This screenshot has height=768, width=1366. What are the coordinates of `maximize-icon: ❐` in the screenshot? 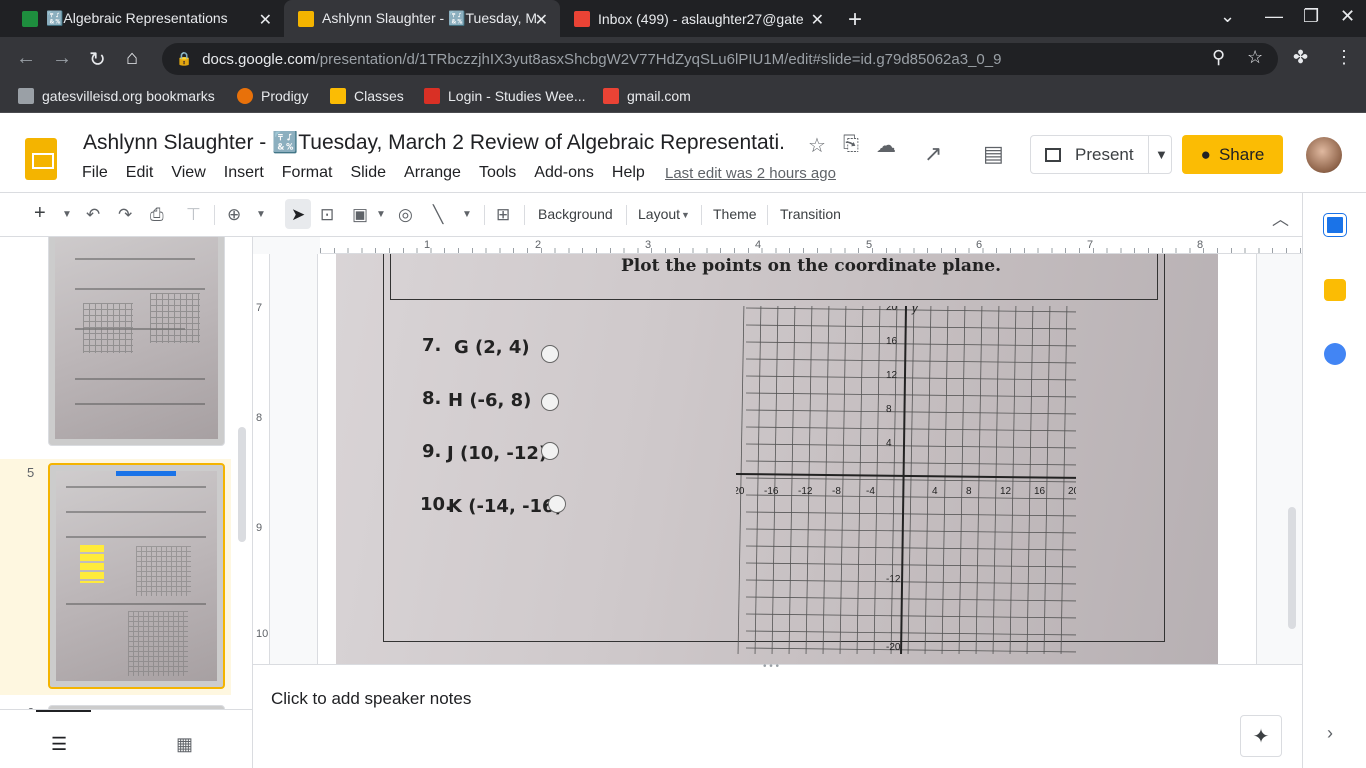 It's located at (1311, 16).